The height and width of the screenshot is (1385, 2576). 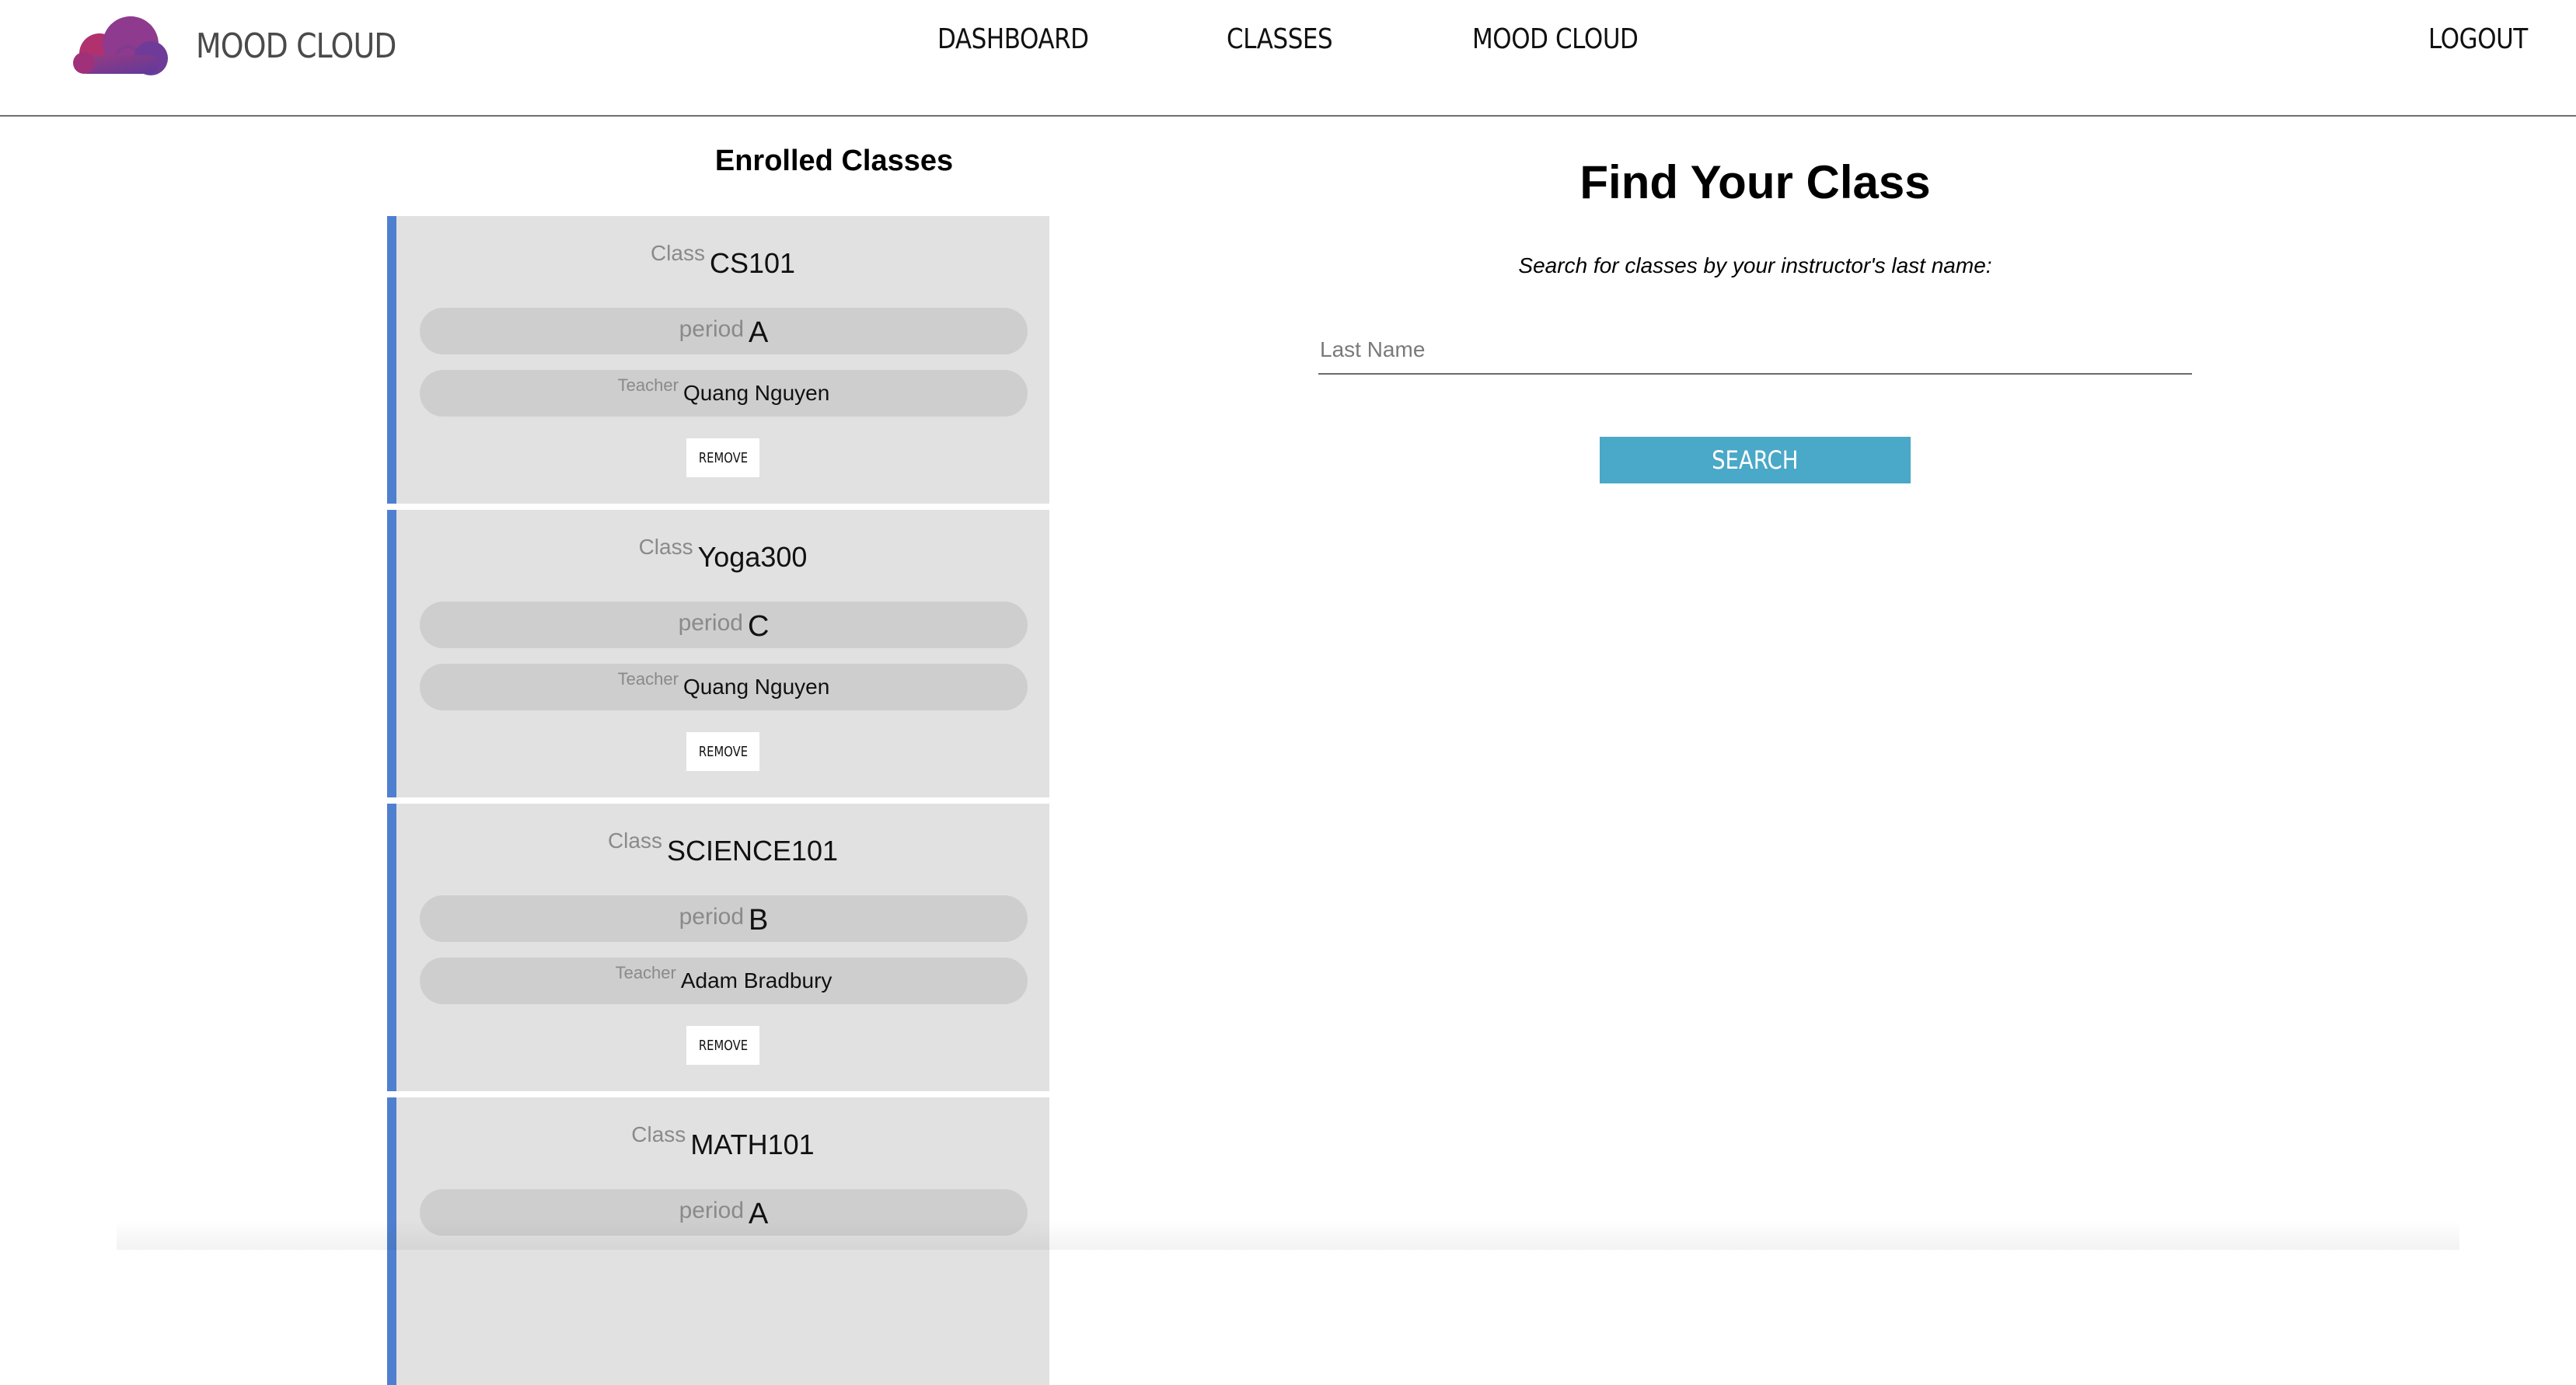 I want to click on nav-dashboard-link: DASHBOARD, so click(x=1013, y=39).